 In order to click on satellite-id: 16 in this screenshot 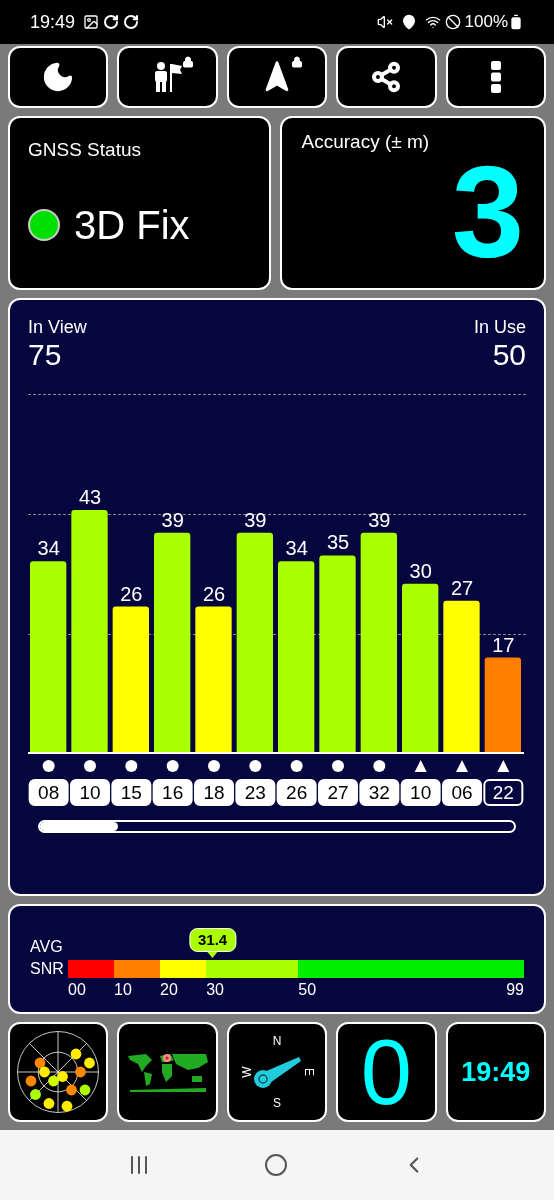, I will do `click(172, 792)`.